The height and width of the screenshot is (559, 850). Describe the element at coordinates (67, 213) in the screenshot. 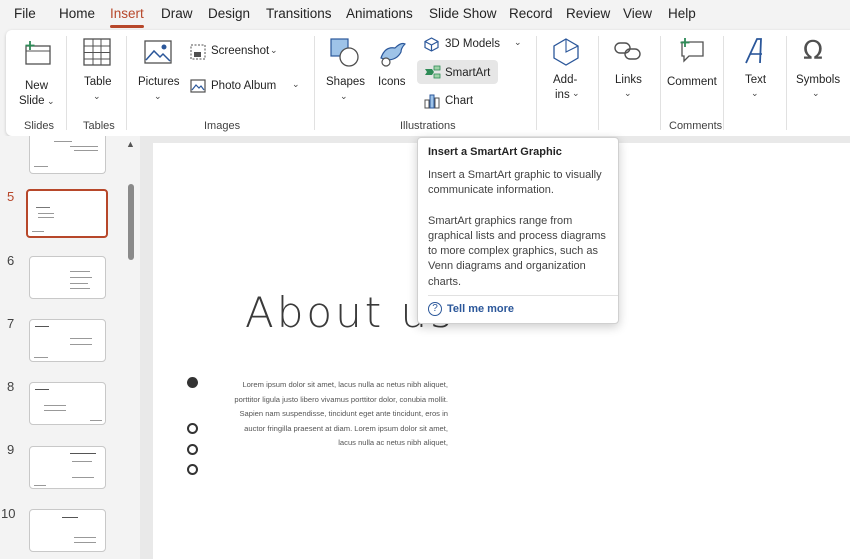

I see `slide-thumbnail-selected` at that location.